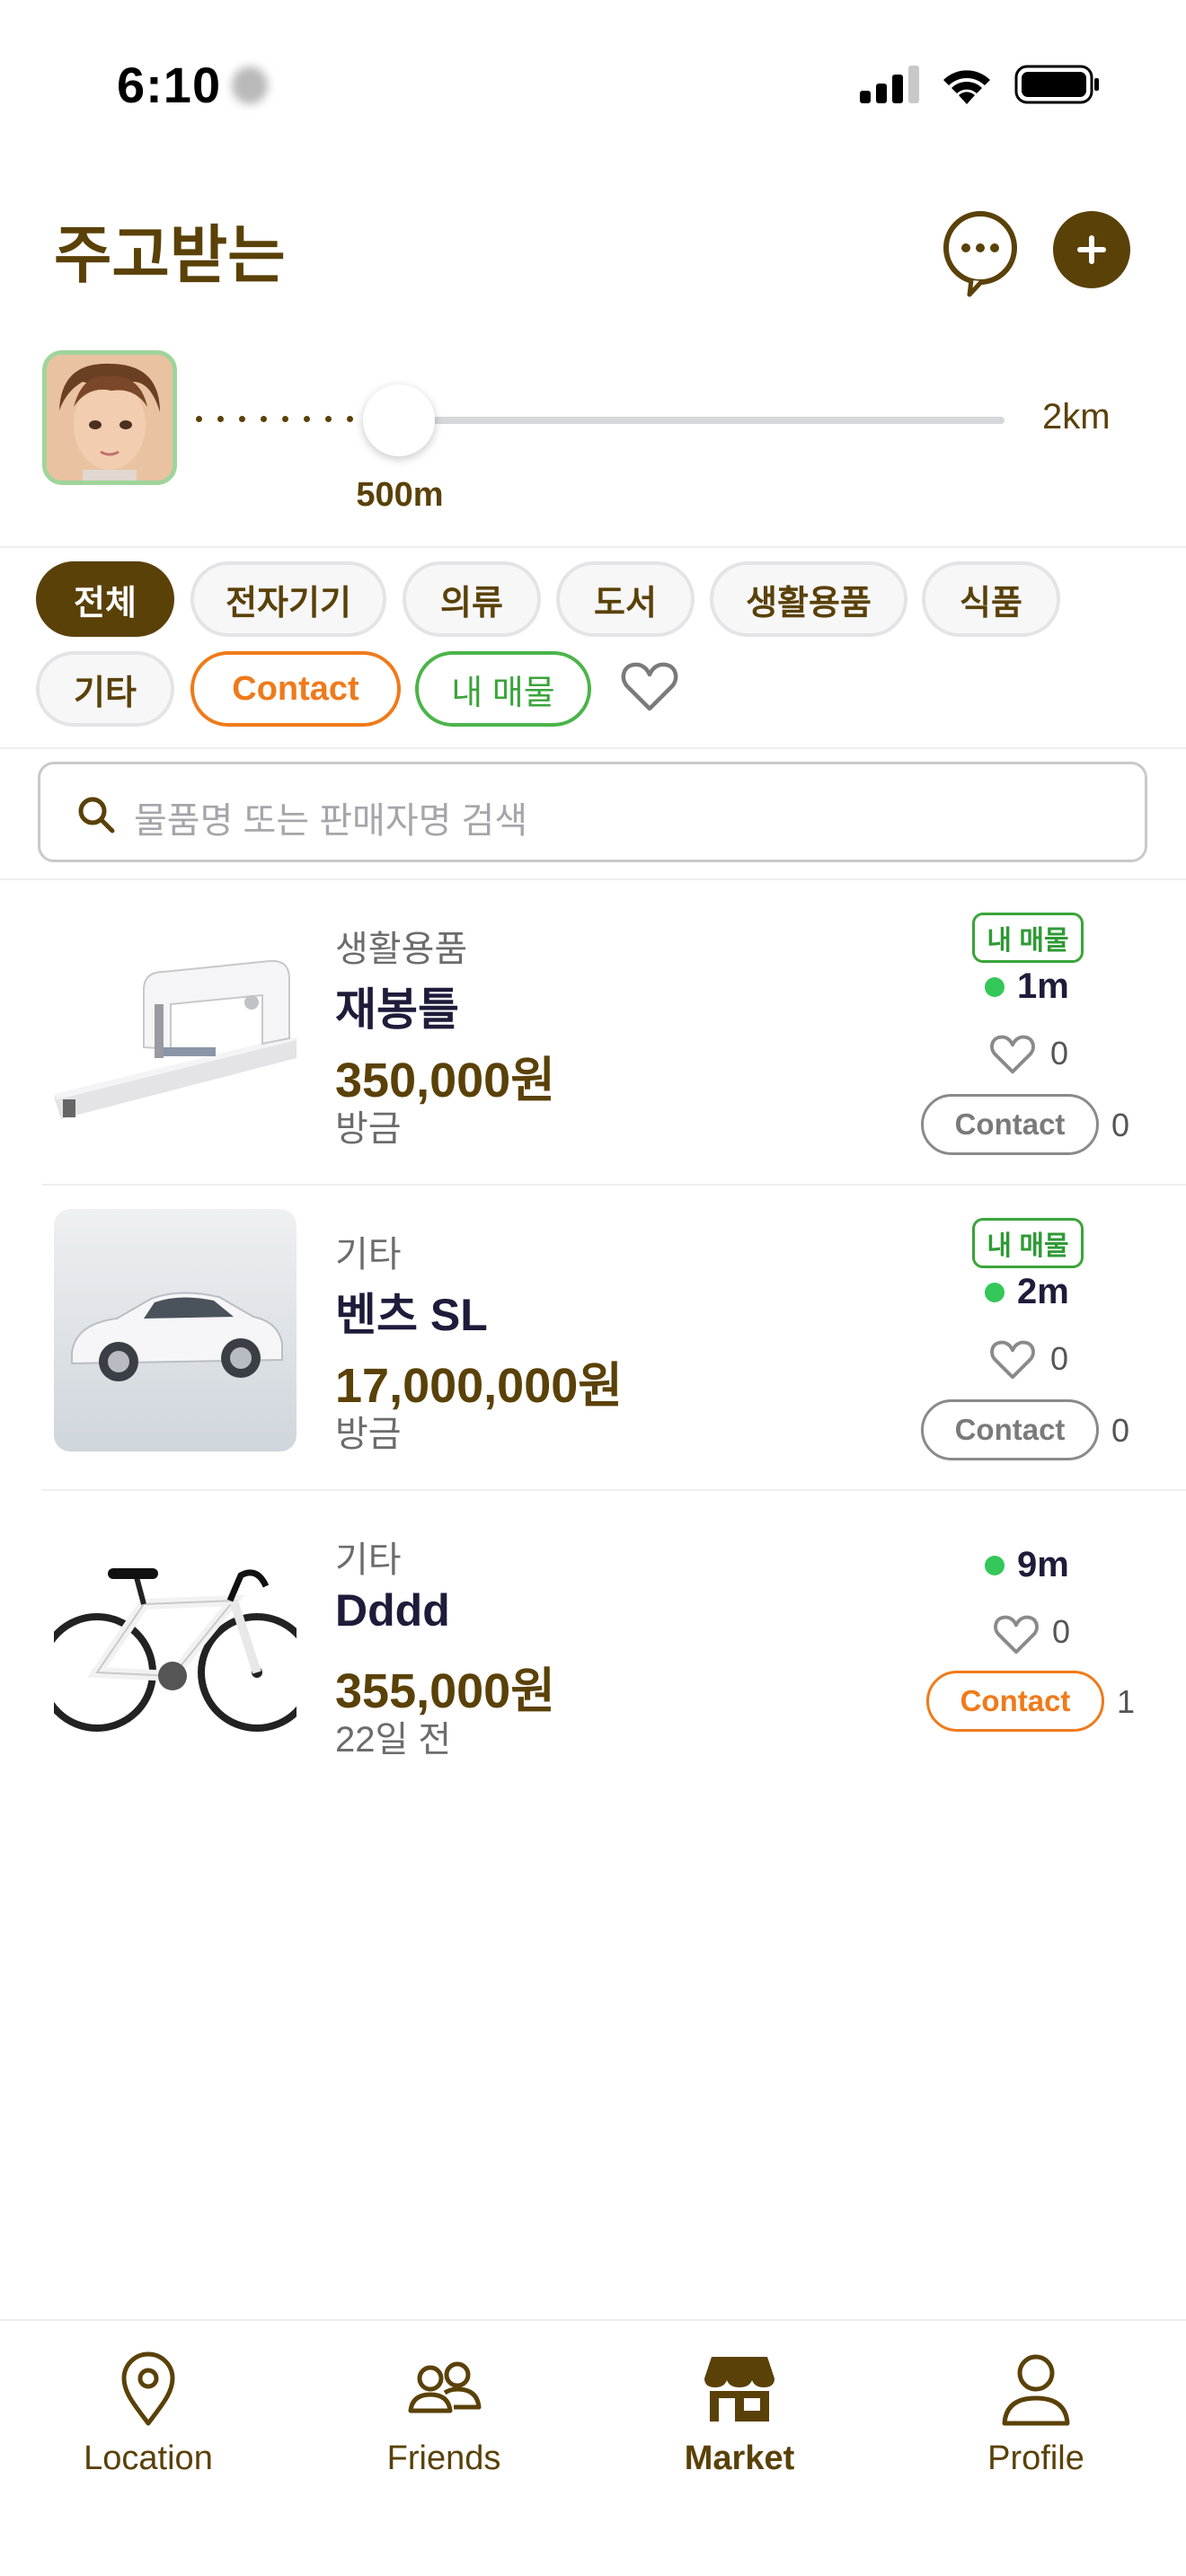 The image size is (1186, 2576). What do you see at coordinates (148, 2458) in the screenshot?
I see `tab-label: Location` at bounding box center [148, 2458].